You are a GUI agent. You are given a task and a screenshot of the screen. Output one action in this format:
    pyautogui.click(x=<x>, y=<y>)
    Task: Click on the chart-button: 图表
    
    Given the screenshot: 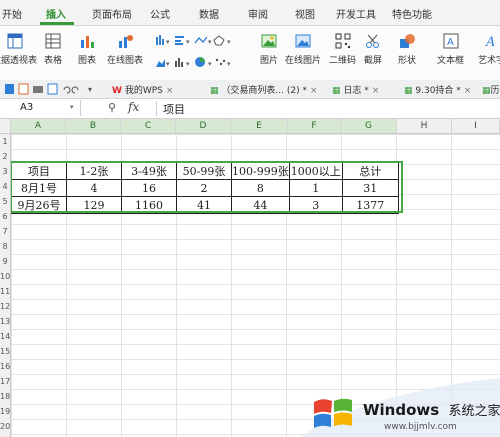 What is the action you would take?
    pyautogui.click(x=87, y=49)
    